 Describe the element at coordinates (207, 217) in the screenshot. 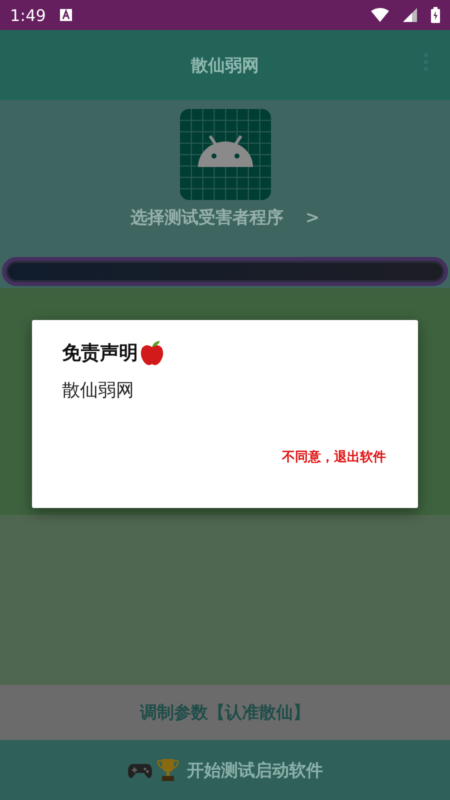

I see `target-label: 选择测试受害者程序` at that location.